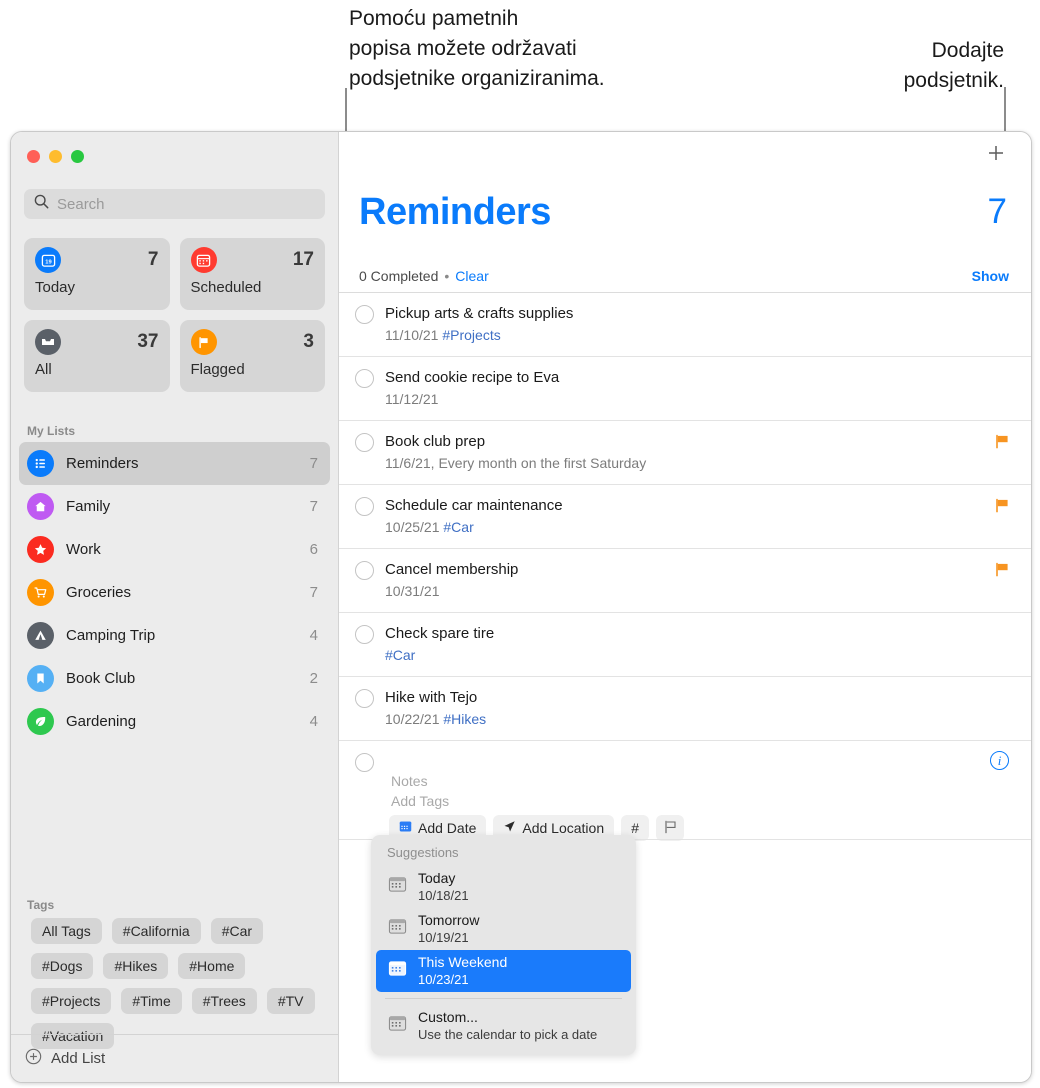 Image resolution: width=1040 pixels, height=1088 pixels. Describe the element at coordinates (252, 274) in the screenshot. I see `smart-list-scheduled: 17 Scheduled` at that location.